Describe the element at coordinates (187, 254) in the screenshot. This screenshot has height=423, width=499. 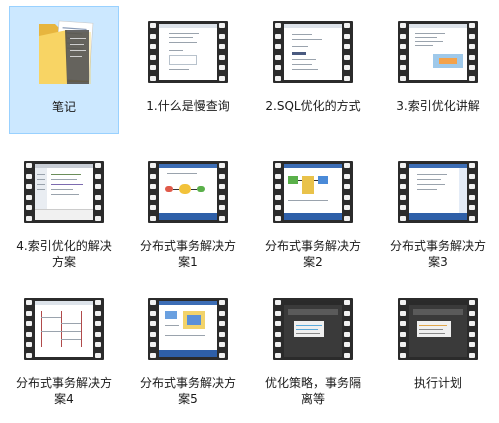
I see `file-name: 分布式事务解决方案1` at that location.